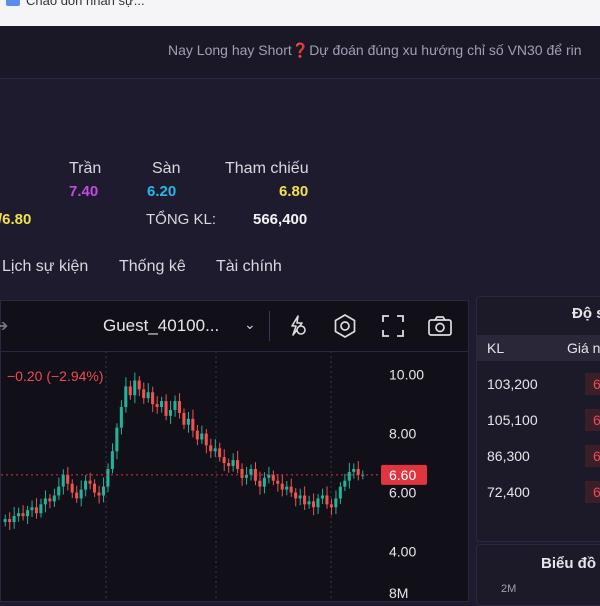 Image resolution: width=600 pixels, height=606 pixels. What do you see at coordinates (249, 267) in the screenshot?
I see `tab-finance: Tài chính` at bounding box center [249, 267].